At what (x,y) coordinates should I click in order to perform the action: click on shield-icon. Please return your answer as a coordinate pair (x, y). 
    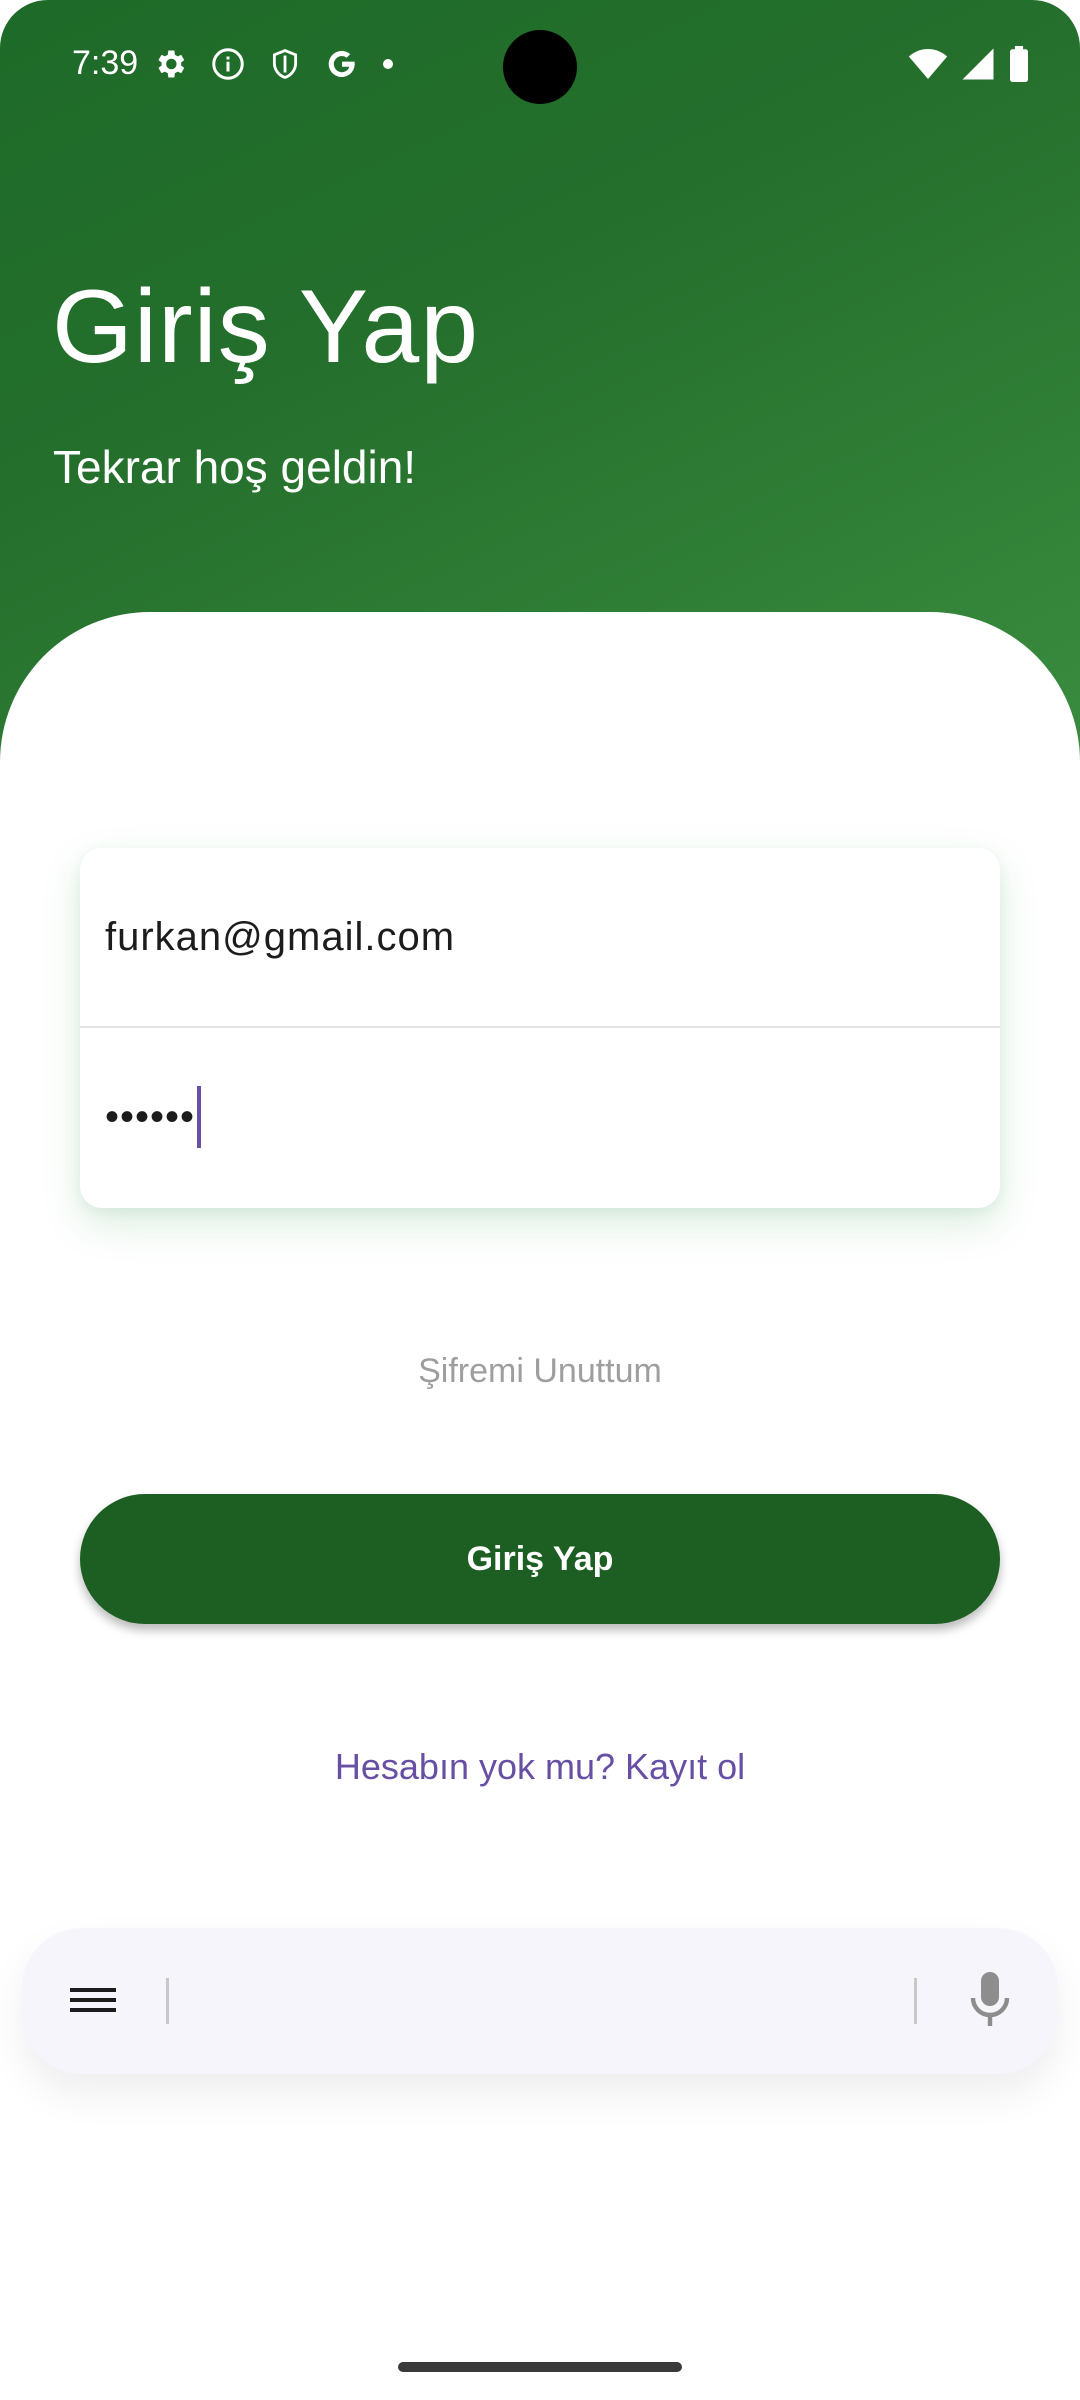
    Looking at the image, I should click on (285, 64).